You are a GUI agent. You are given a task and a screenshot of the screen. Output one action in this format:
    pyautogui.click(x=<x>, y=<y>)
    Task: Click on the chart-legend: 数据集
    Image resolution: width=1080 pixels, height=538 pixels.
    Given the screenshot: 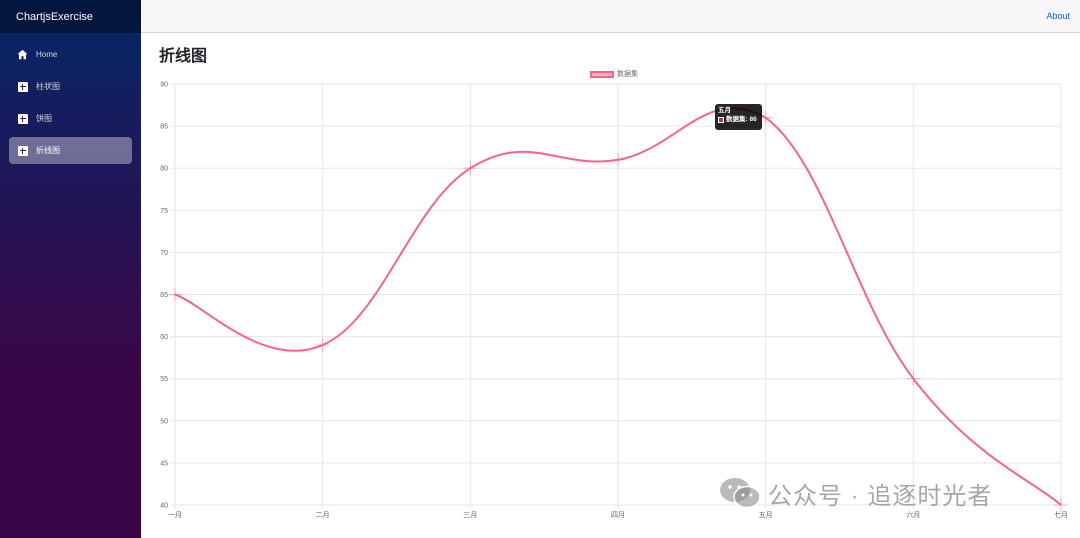 What is the action you would take?
    pyautogui.click(x=614, y=74)
    